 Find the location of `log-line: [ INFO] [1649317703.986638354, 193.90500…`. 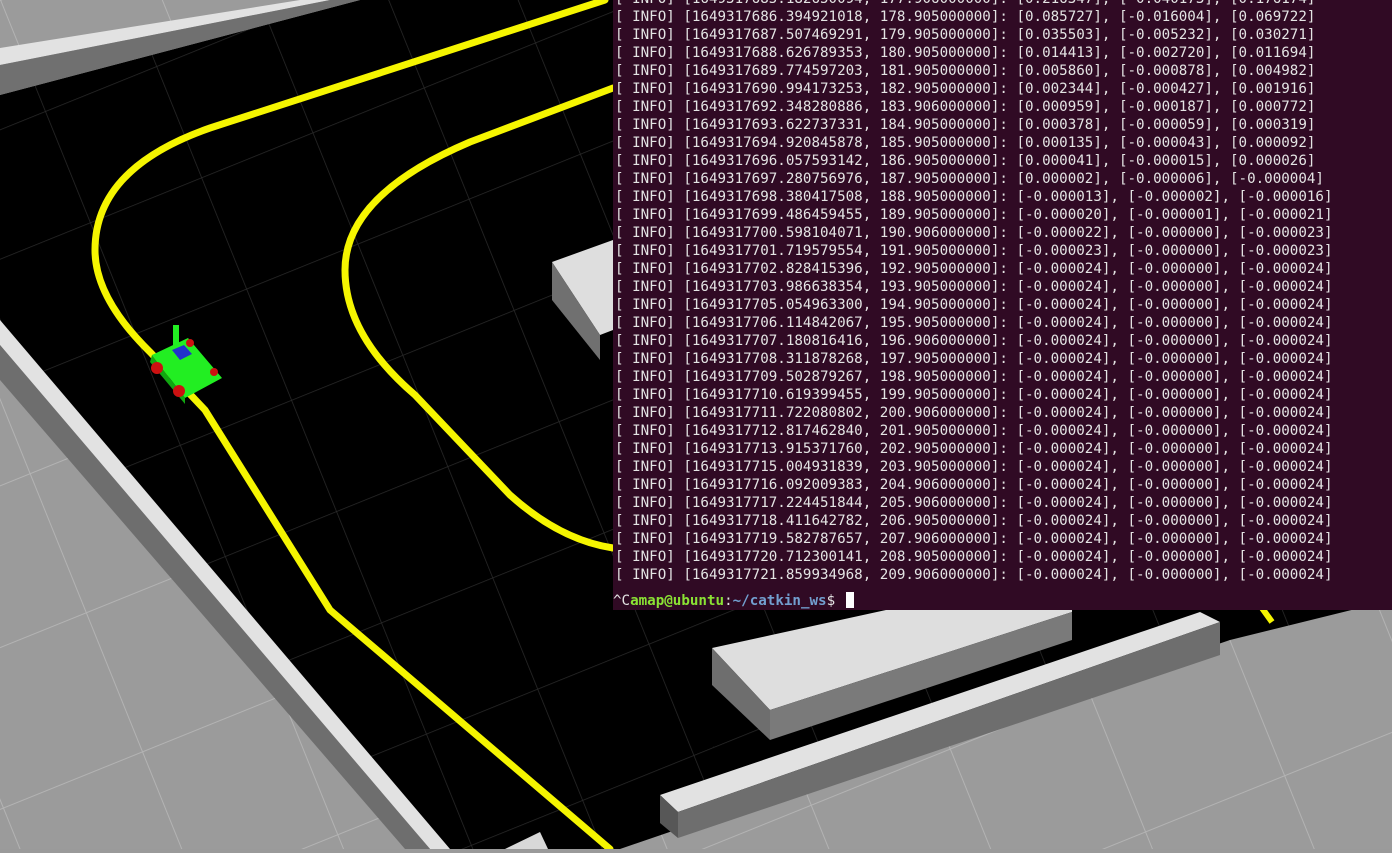

log-line: [ INFO] [1649317703.986638354, 193.90500… is located at coordinates (974, 287).